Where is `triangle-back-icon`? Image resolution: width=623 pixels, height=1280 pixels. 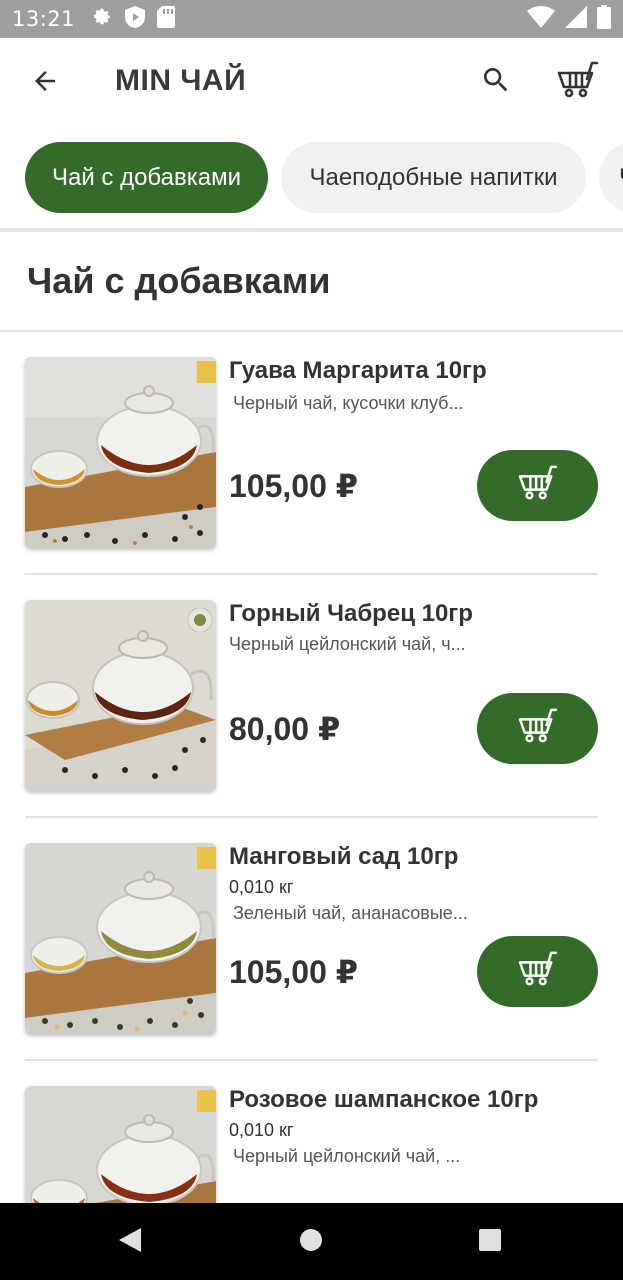
triangle-back-icon is located at coordinates (130, 1242).